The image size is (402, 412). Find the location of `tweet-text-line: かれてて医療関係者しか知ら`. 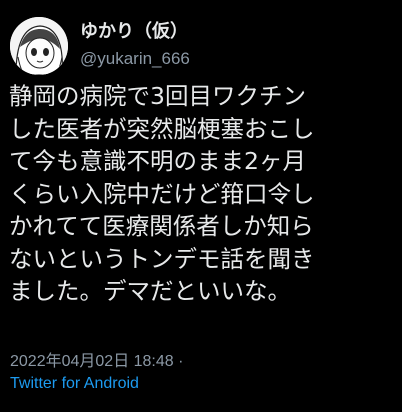

tweet-text-line: かれてて医療関係者しか知ら is located at coordinates (161, 226).